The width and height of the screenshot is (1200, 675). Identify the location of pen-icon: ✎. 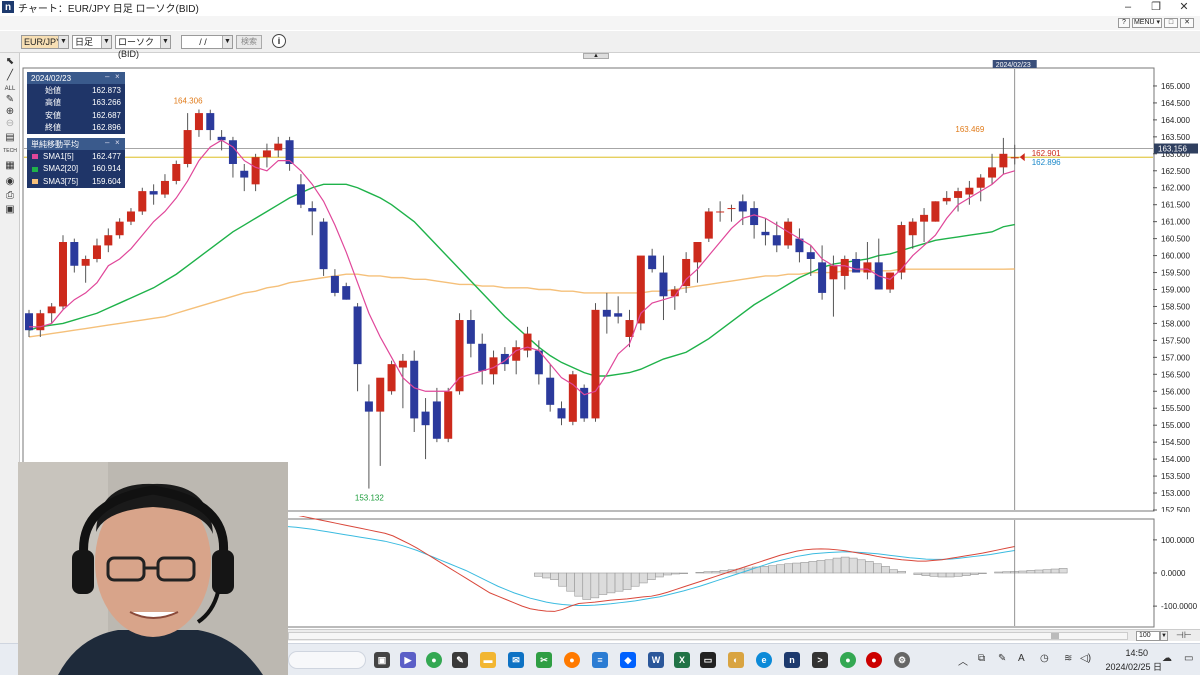
(1002, 658).